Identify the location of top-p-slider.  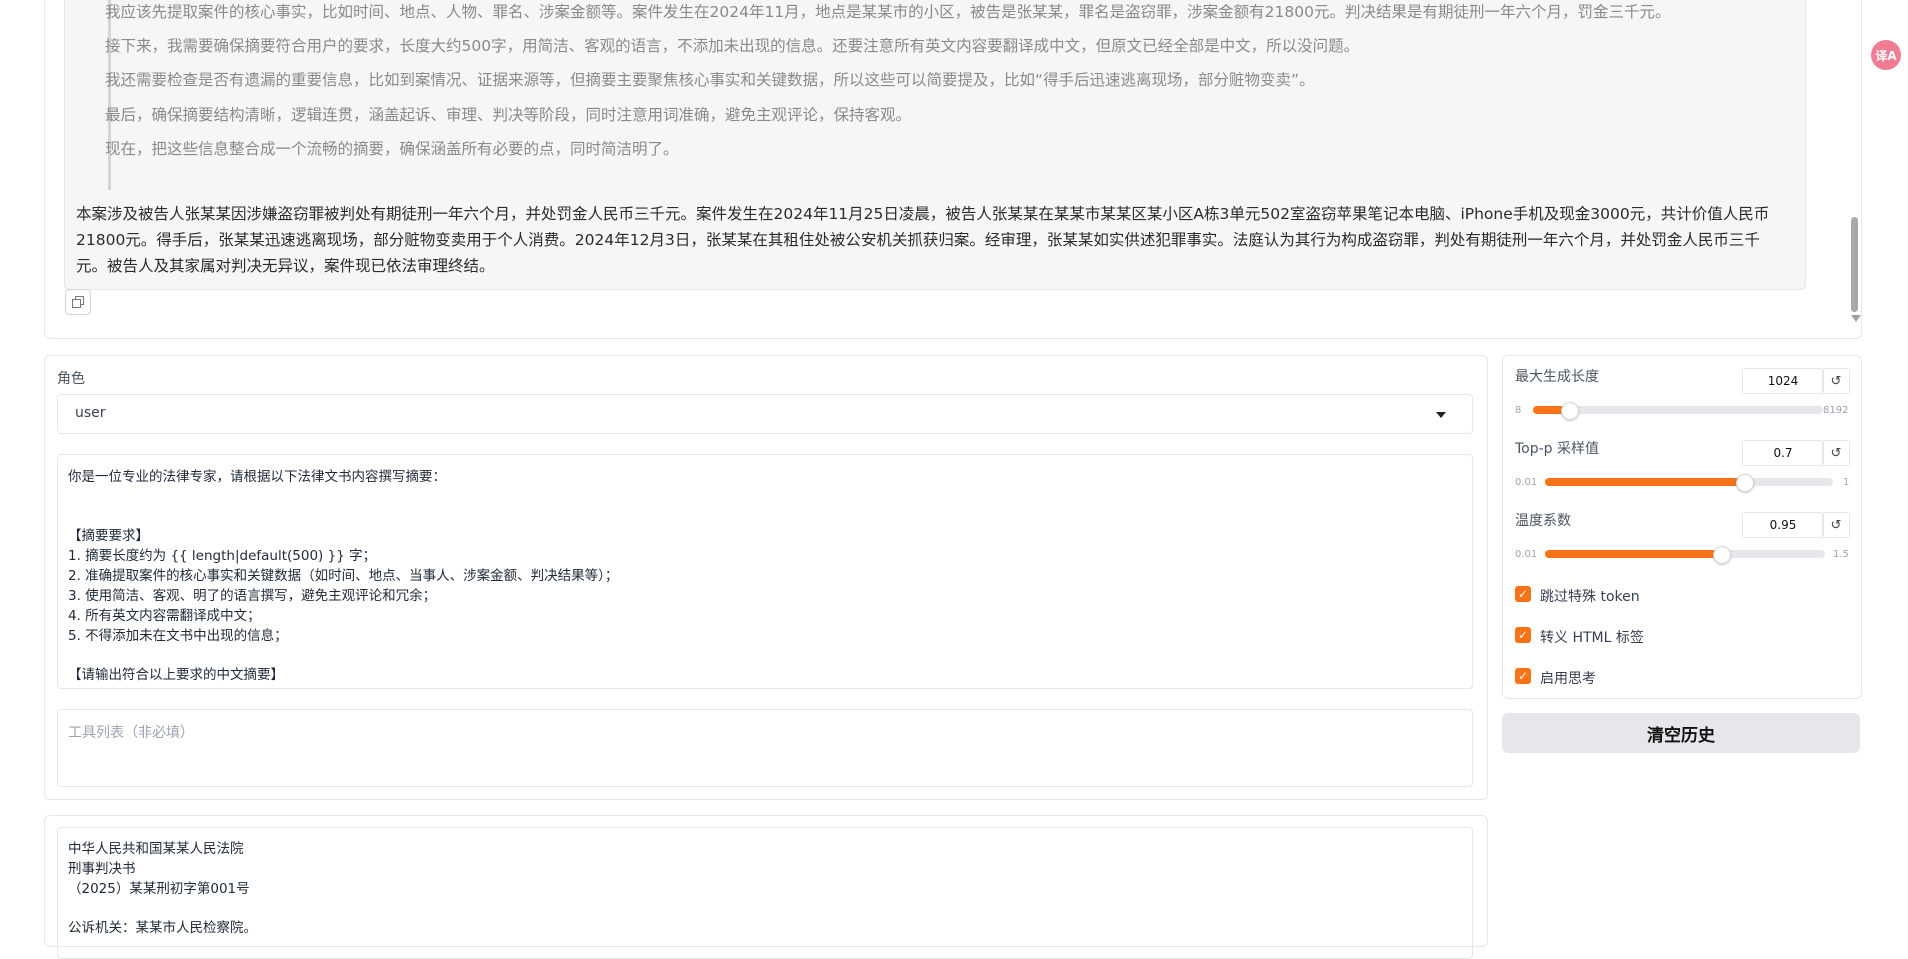
(1689, 483).